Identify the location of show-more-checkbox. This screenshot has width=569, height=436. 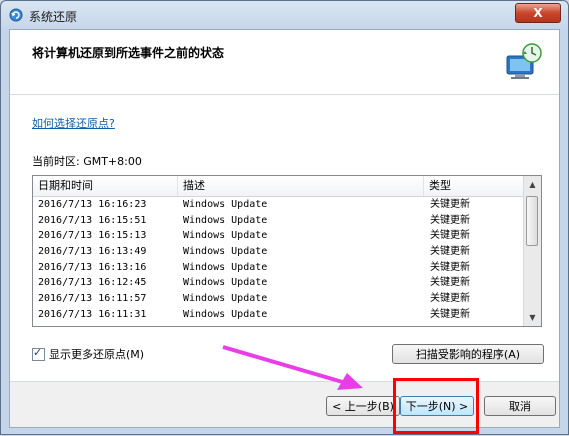
(38, 353).